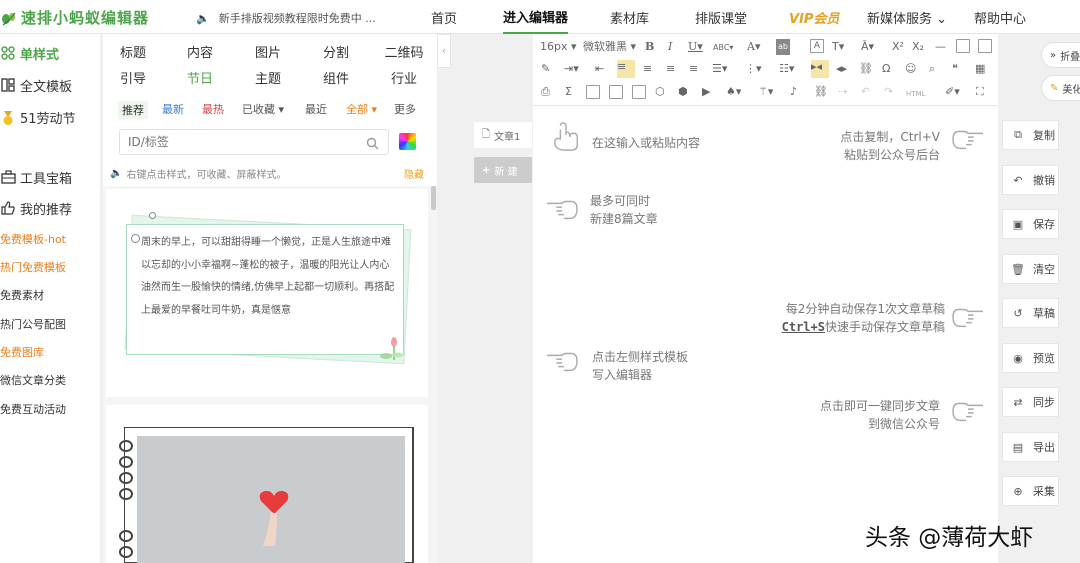 The height and width of the screenshot is (563, 1080). Describe the element at coordinates (842, 92) in the screenshot. I see `unlink-icon: ⇢` at that location.